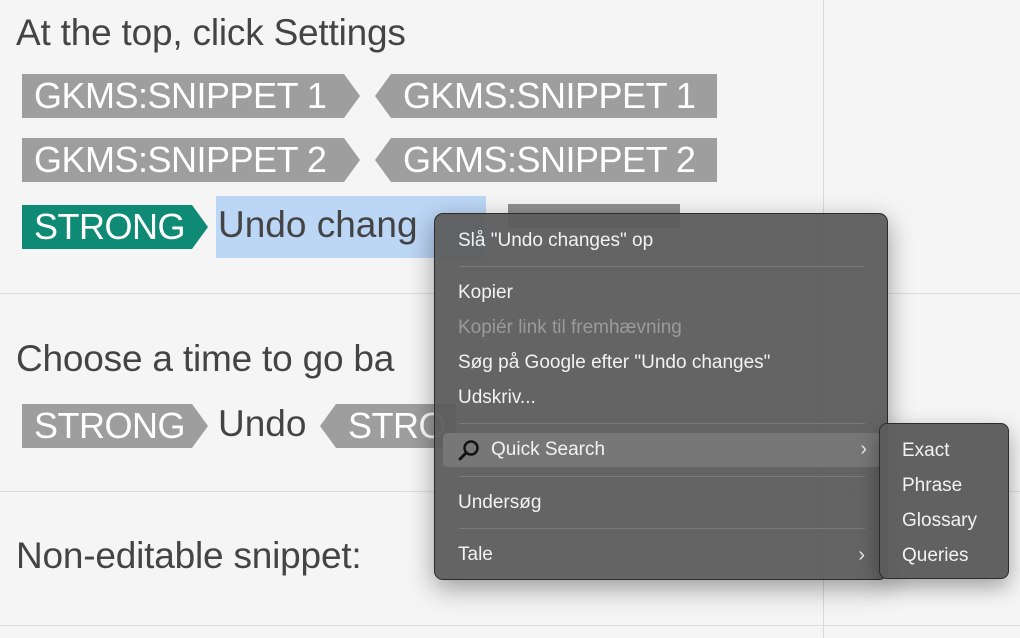 The width and height of the screenshot is (1020, 638). Describe the element at coordinates (510, 625) in the screenshot. I see `section-divider` at that location.